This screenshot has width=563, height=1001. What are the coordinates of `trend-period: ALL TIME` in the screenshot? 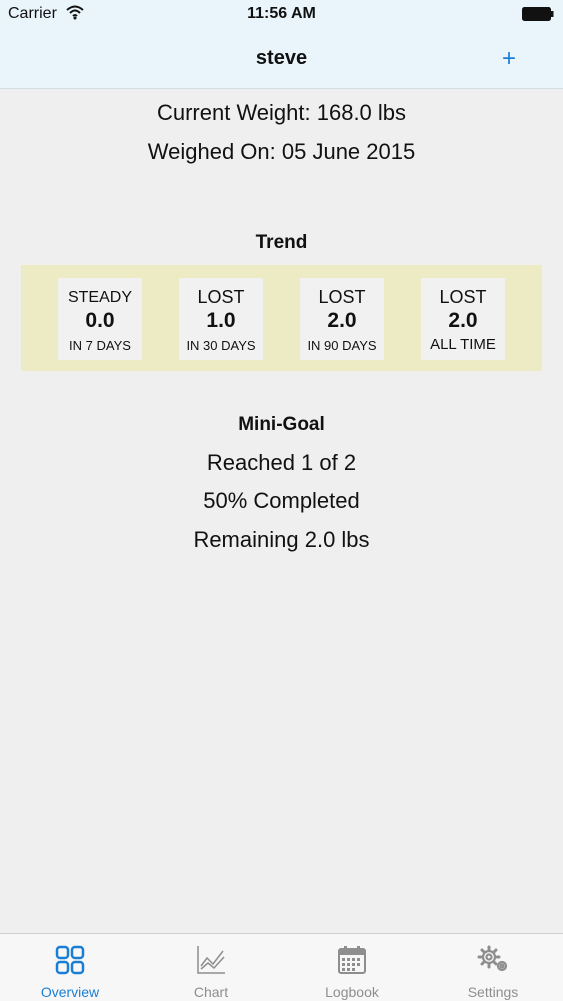 It's located at (463, 344).